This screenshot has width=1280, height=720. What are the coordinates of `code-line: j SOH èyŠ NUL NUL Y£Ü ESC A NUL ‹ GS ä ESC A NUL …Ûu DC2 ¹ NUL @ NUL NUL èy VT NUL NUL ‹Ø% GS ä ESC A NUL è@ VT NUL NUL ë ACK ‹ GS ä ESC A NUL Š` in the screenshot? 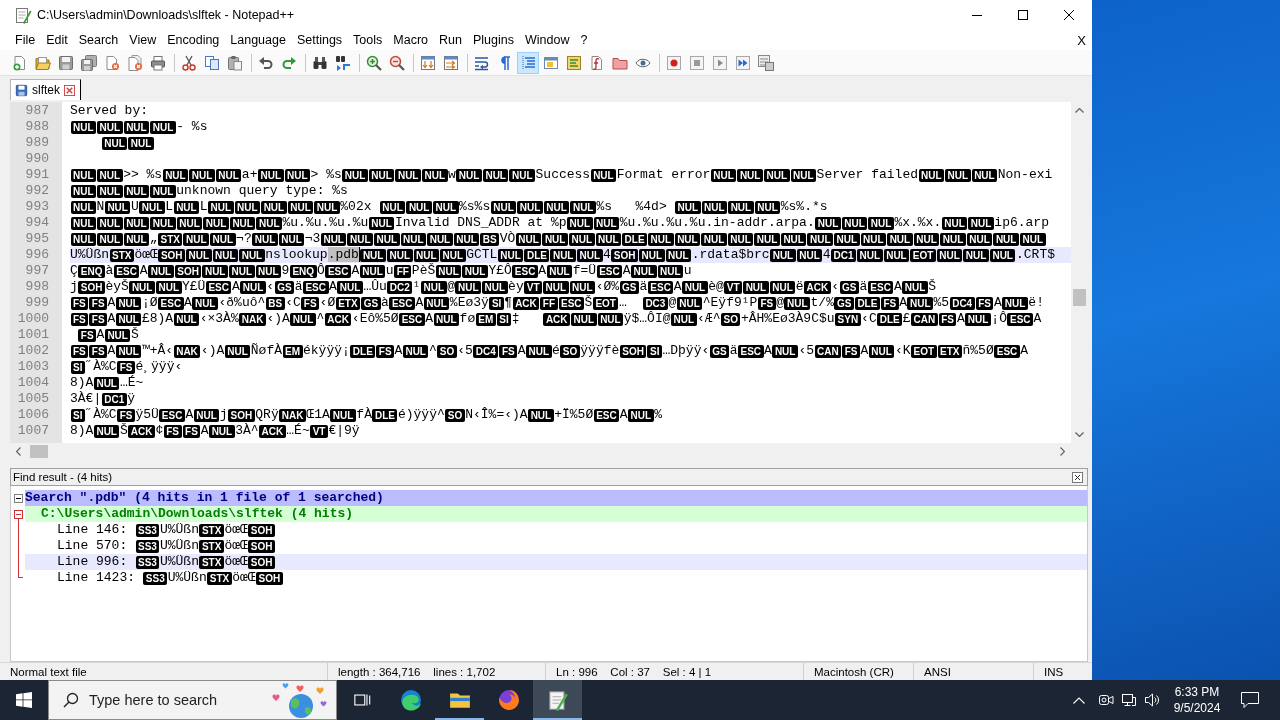 It's located at (503, 287).